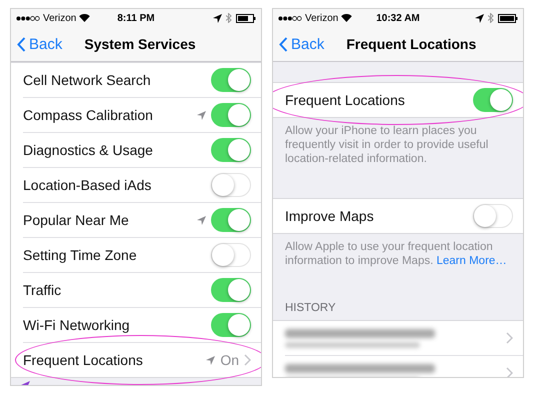  Describe the element at coordinates (87, 185) in the screenshot. I see `row-label: Location-Based iAds` at that location.